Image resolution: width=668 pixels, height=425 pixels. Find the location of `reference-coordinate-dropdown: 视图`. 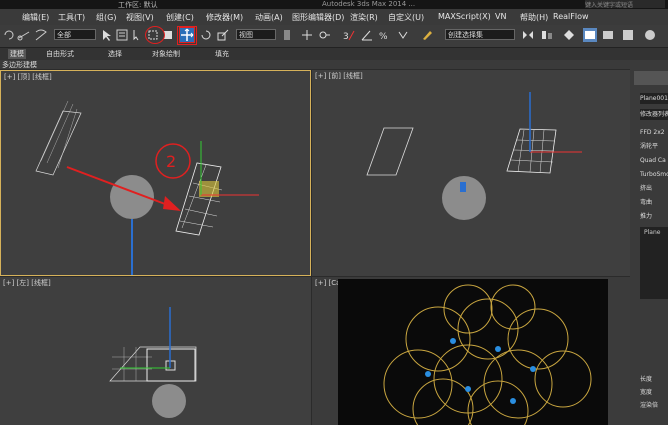

reference-coordinate-dropdown: 视图 is located at coordinates (256, 34).